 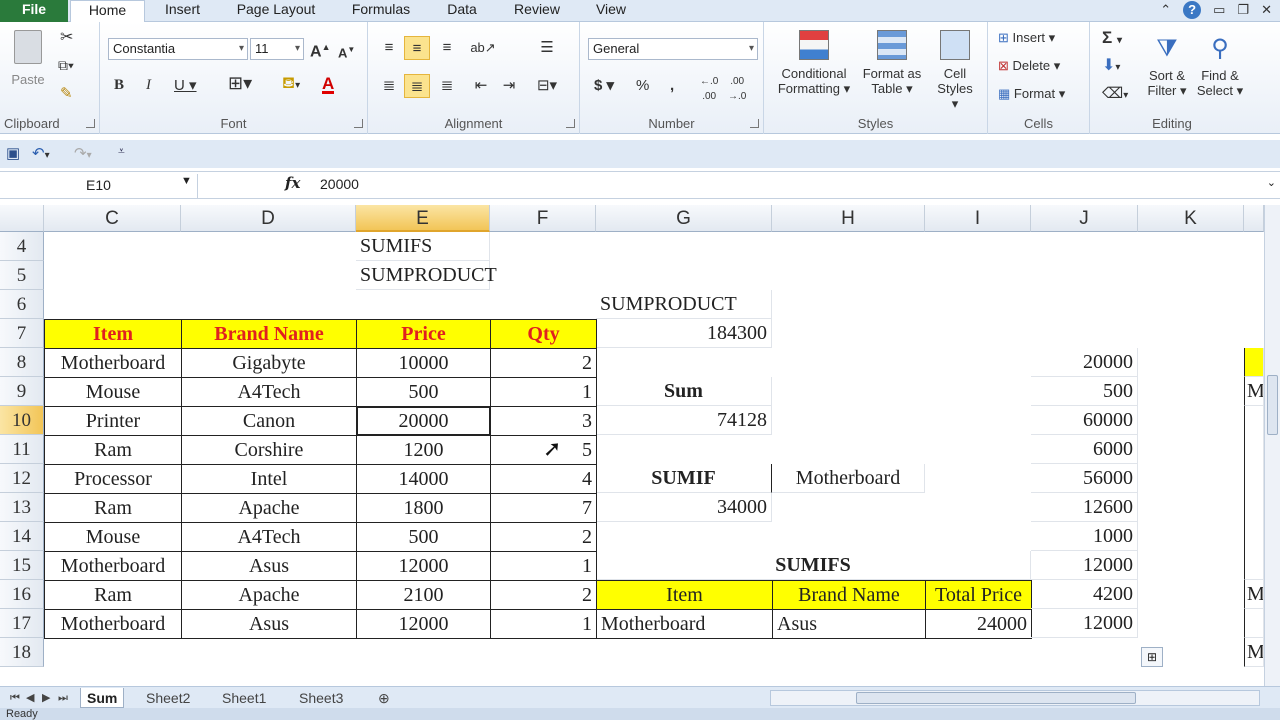 What do you see at coordinates (185, 85) in the screenshot?
I see `underline-button: U ▾` at bounding box center [185, 85].